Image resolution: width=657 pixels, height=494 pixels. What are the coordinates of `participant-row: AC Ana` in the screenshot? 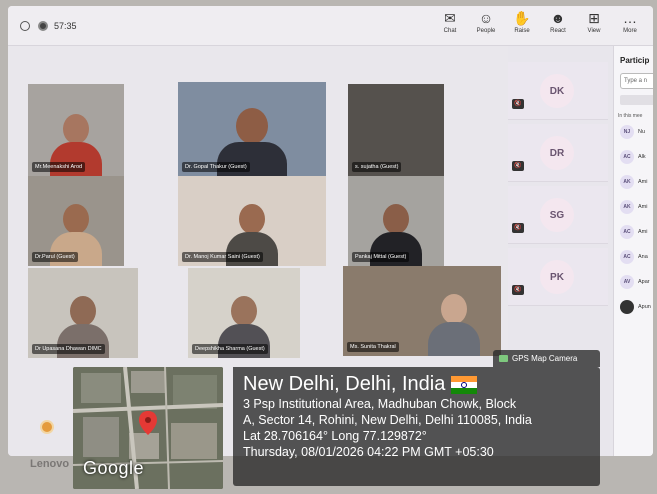 It's located at (633, 256).